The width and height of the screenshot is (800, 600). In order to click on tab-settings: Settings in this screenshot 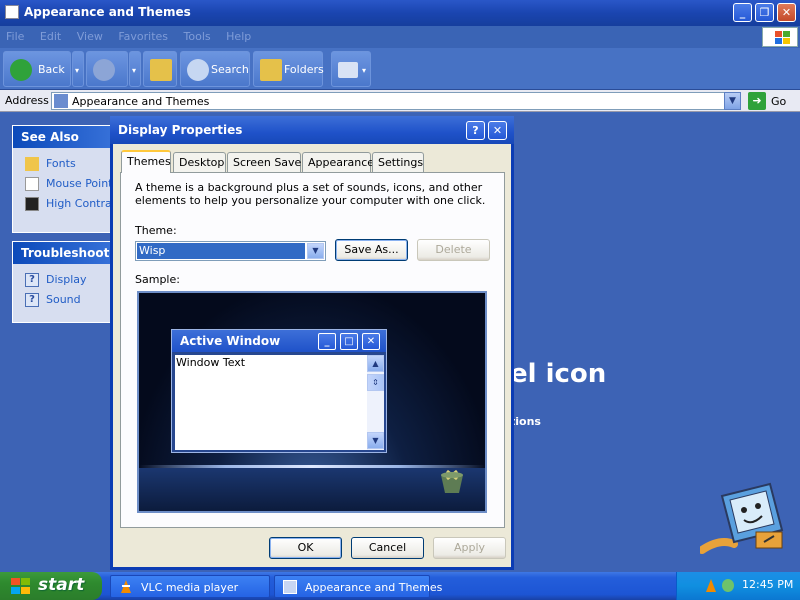, I will do `click(398, 162)`.